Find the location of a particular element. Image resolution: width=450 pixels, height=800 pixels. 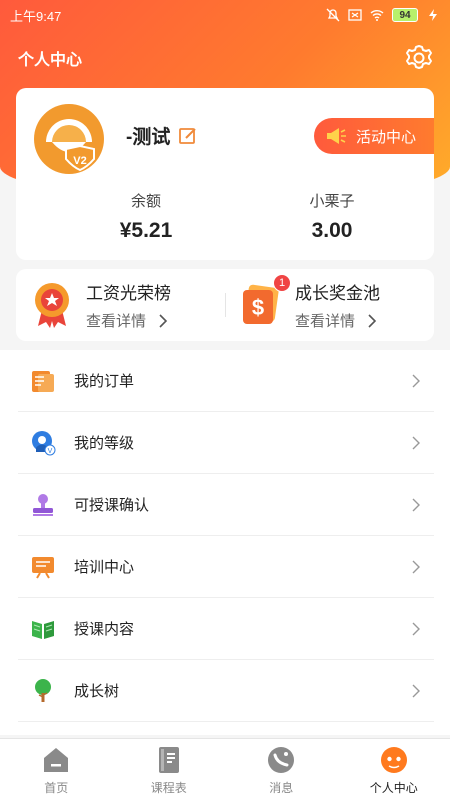

medal-icon is located at coordinates (52, 305).